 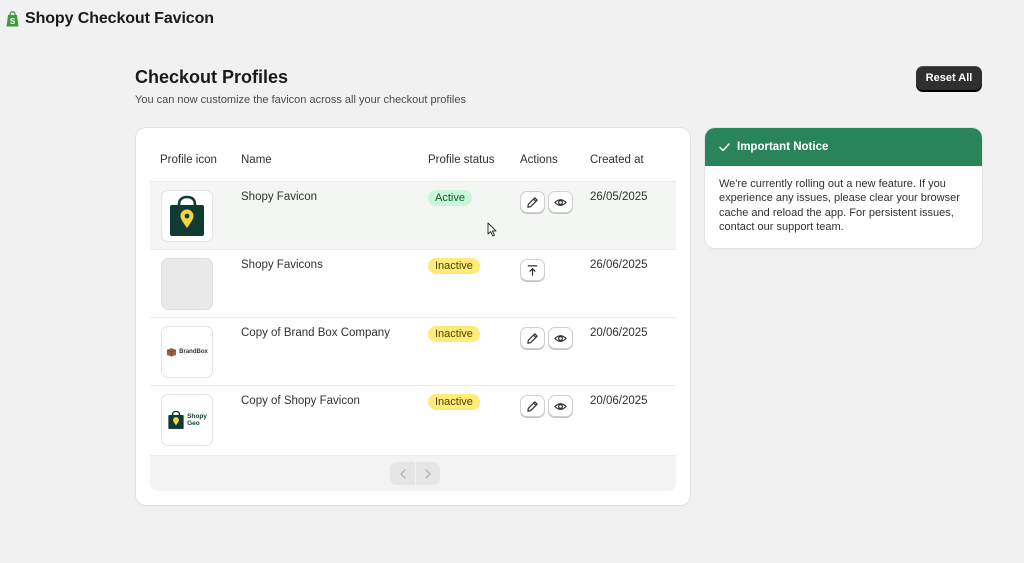 I want to click on profile-thumbnail: BrandBox, so click(x=187, y=352).